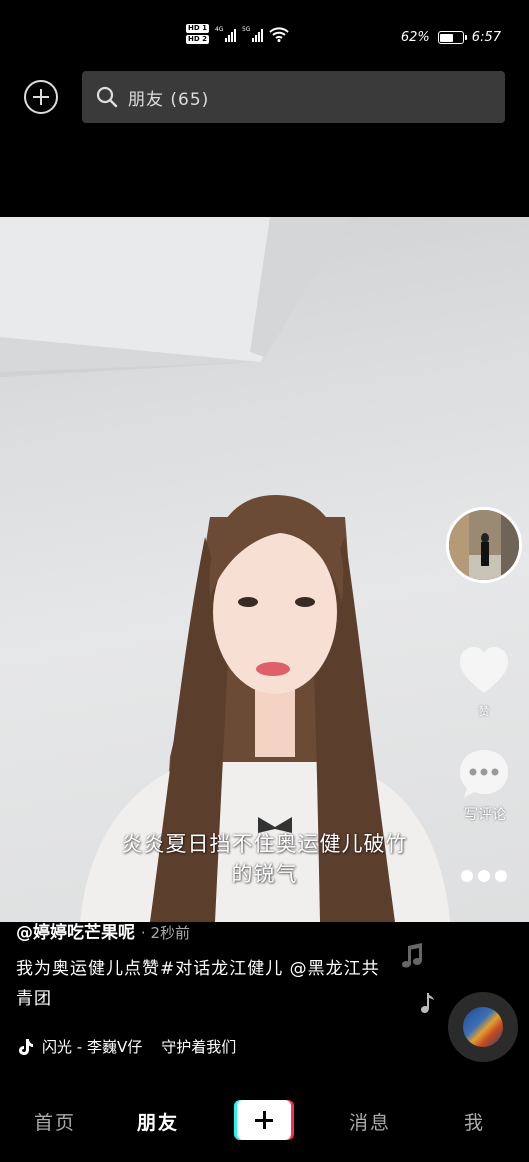  Describe the element at coordinates (165, 933) in the screenshot. I see `post-time: · 2秒前` at that location.